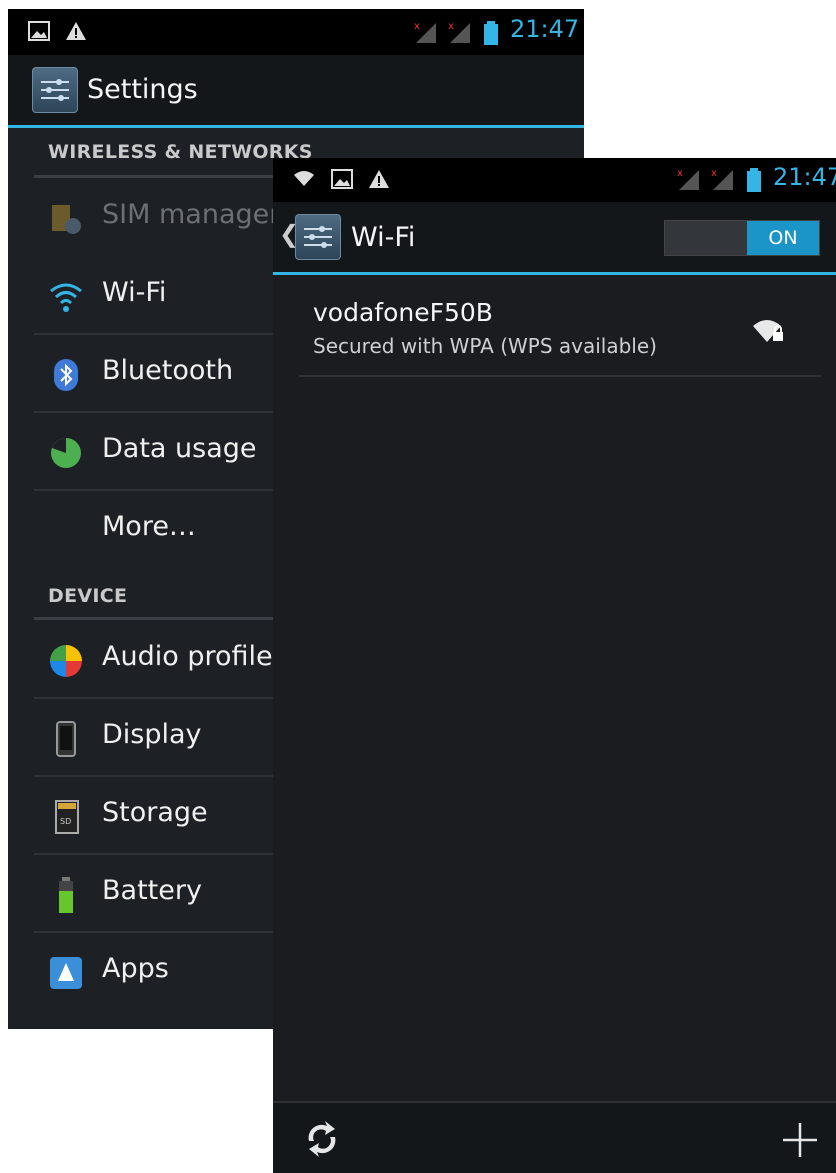 This screenshot has width=836, height=1173. What do you see at coordinates (296, 91) in the screenshot?
I see `settings-action-bar: Settings` at bounding box center [296, 91].